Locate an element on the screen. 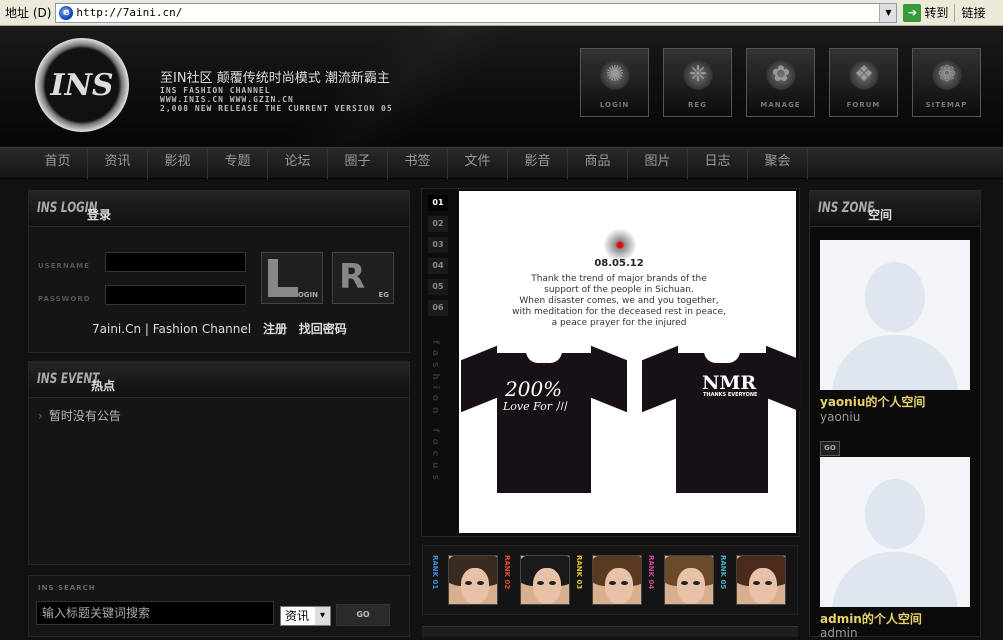  address-url: http://7aini.cn/ is located at coordinates (129, 12).